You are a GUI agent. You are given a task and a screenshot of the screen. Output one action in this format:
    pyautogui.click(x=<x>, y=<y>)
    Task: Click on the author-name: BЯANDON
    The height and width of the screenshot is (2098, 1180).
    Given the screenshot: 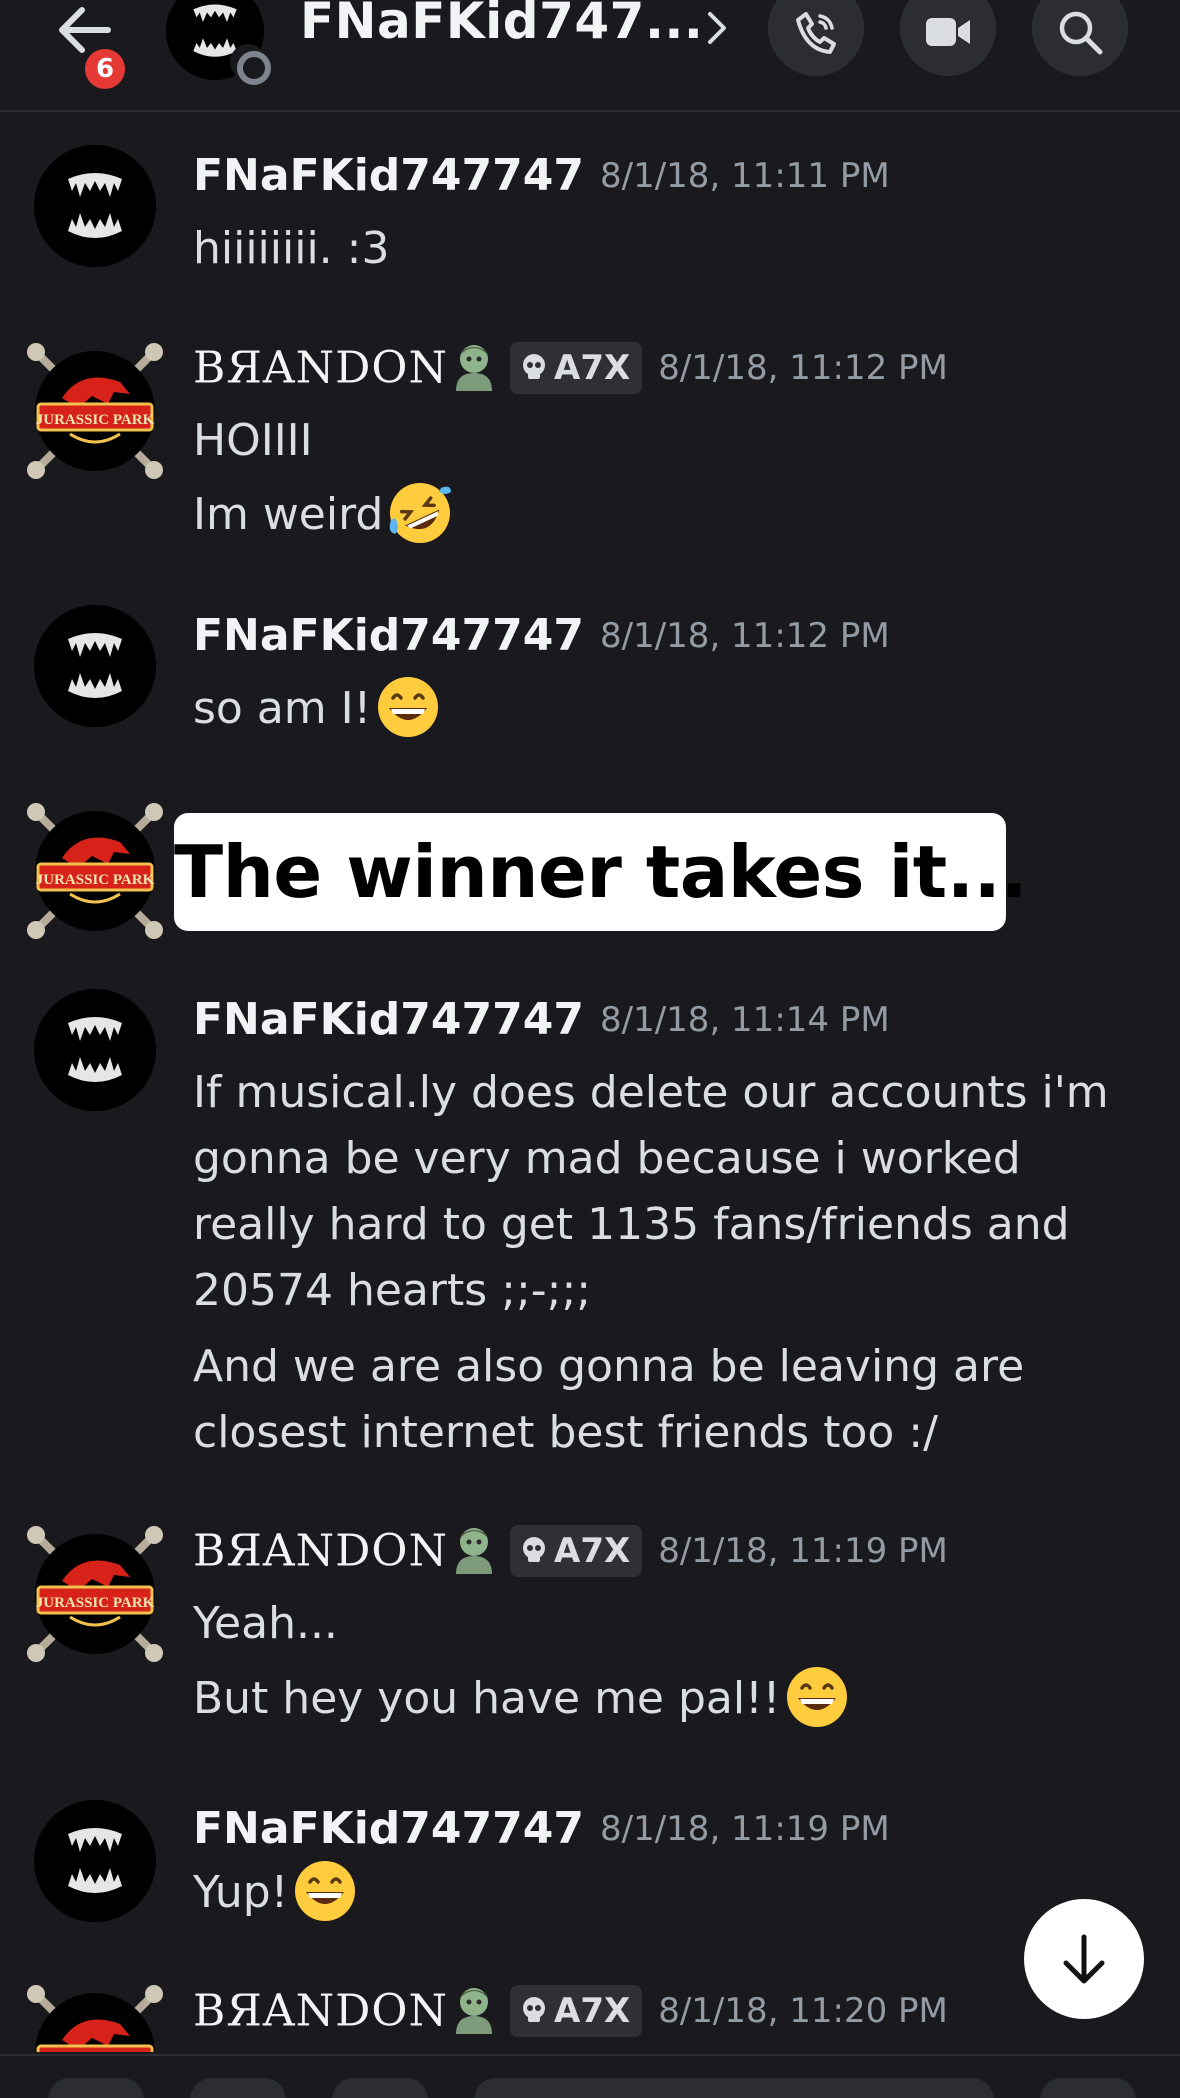 What is the action you would take?
    pyautogui.click(x=320, y=2011)
    